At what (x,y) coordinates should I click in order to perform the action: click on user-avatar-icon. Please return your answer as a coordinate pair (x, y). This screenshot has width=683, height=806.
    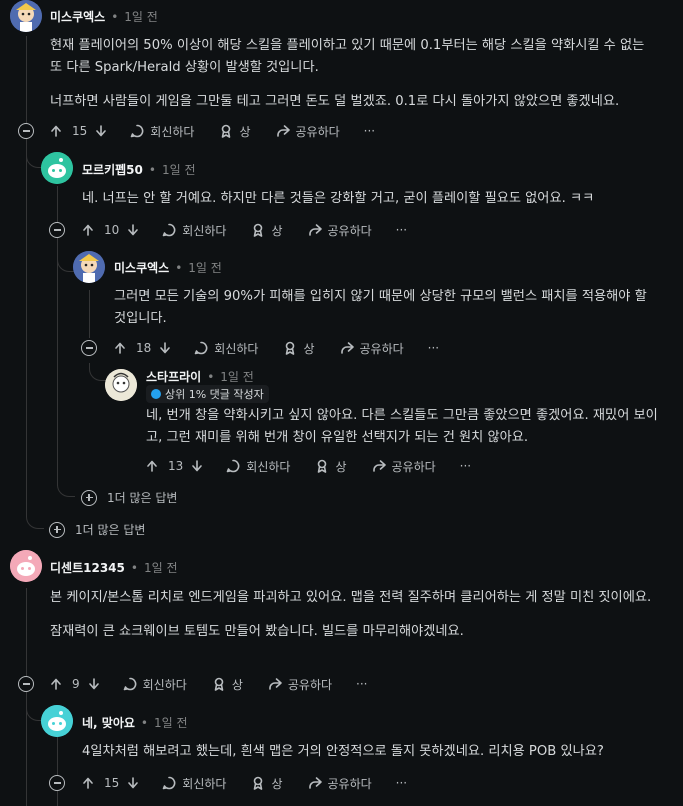
    Looking at the image, I should click on (26, 16).